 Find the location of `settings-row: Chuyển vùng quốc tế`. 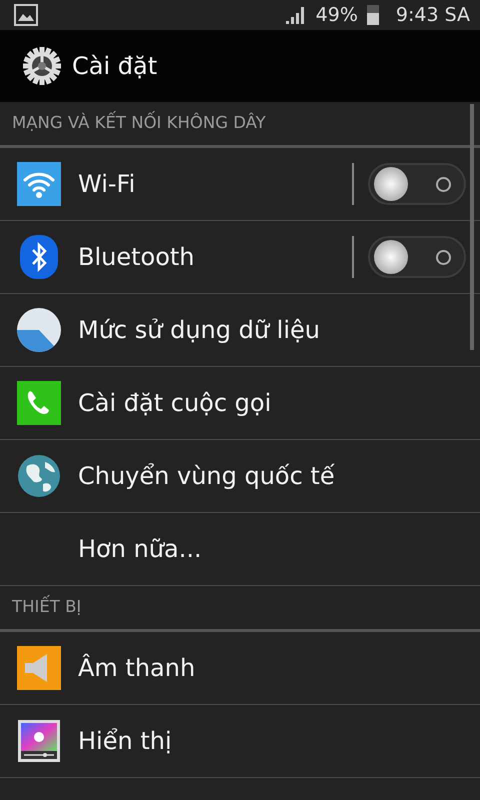

settings-row: Chuyển vùng quốc tế is located at coordinates (240, 476).